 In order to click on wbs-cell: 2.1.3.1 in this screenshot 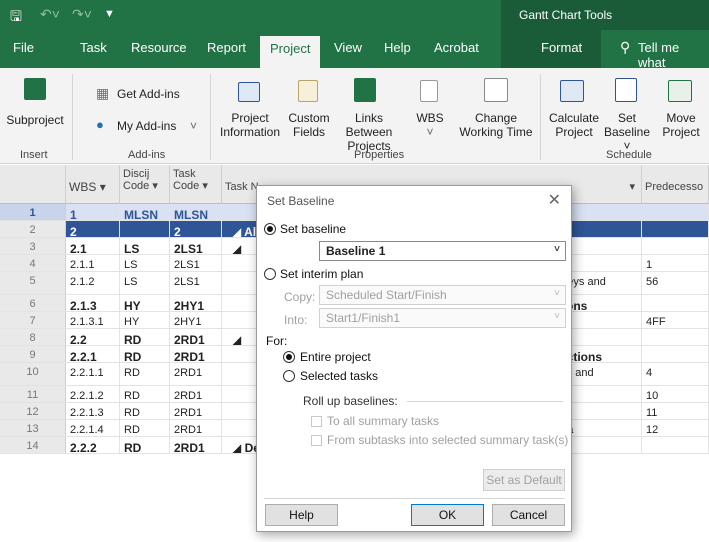, I will do `click(93, 320)`.